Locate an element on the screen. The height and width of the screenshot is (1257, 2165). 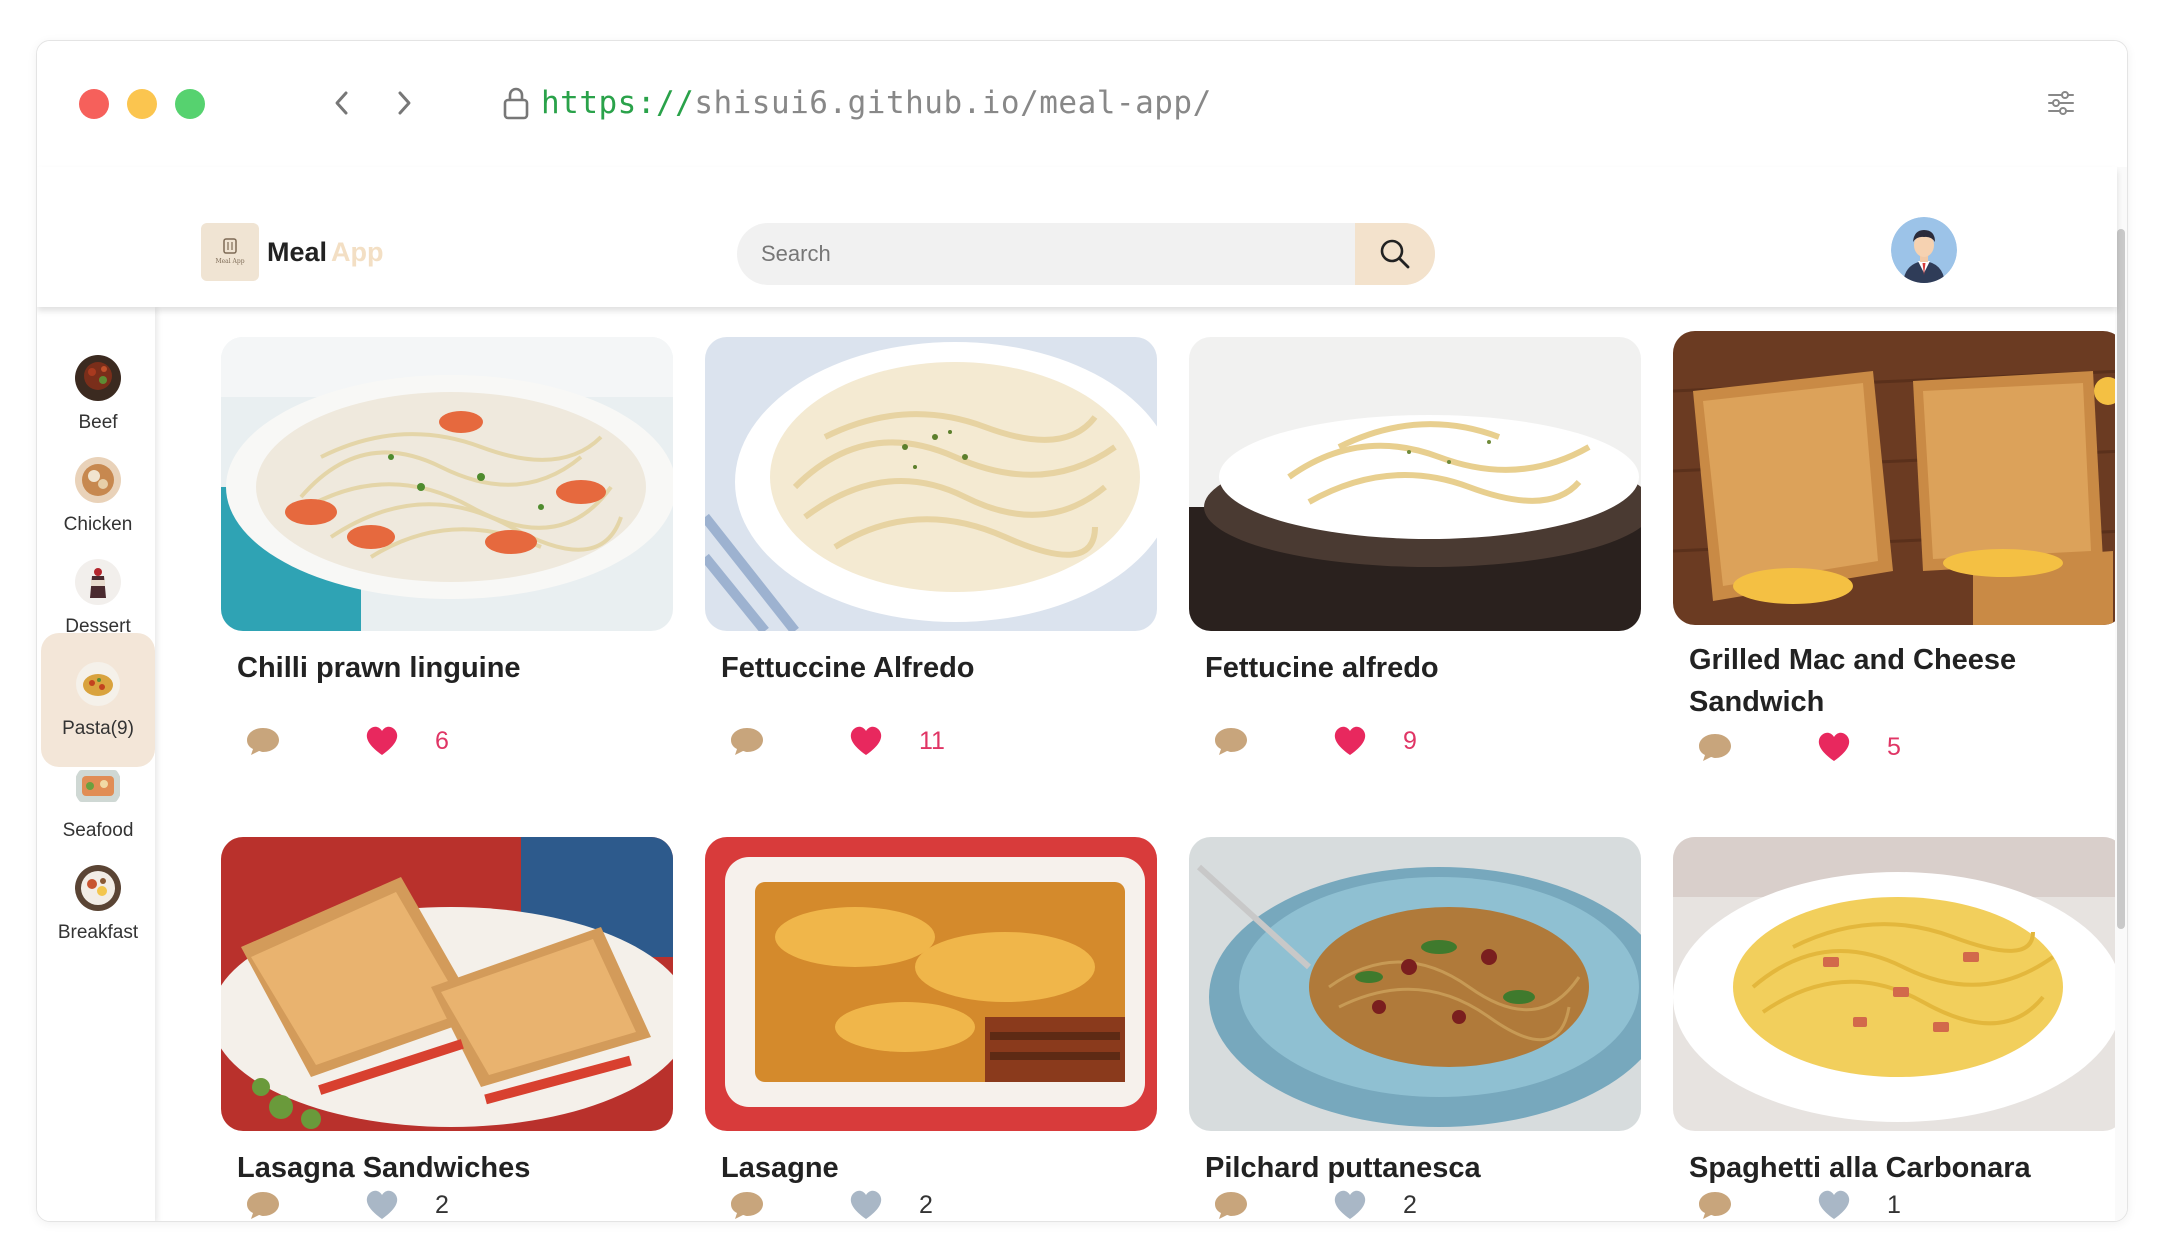
like-count: 11 is located at coordinates (932, 740).